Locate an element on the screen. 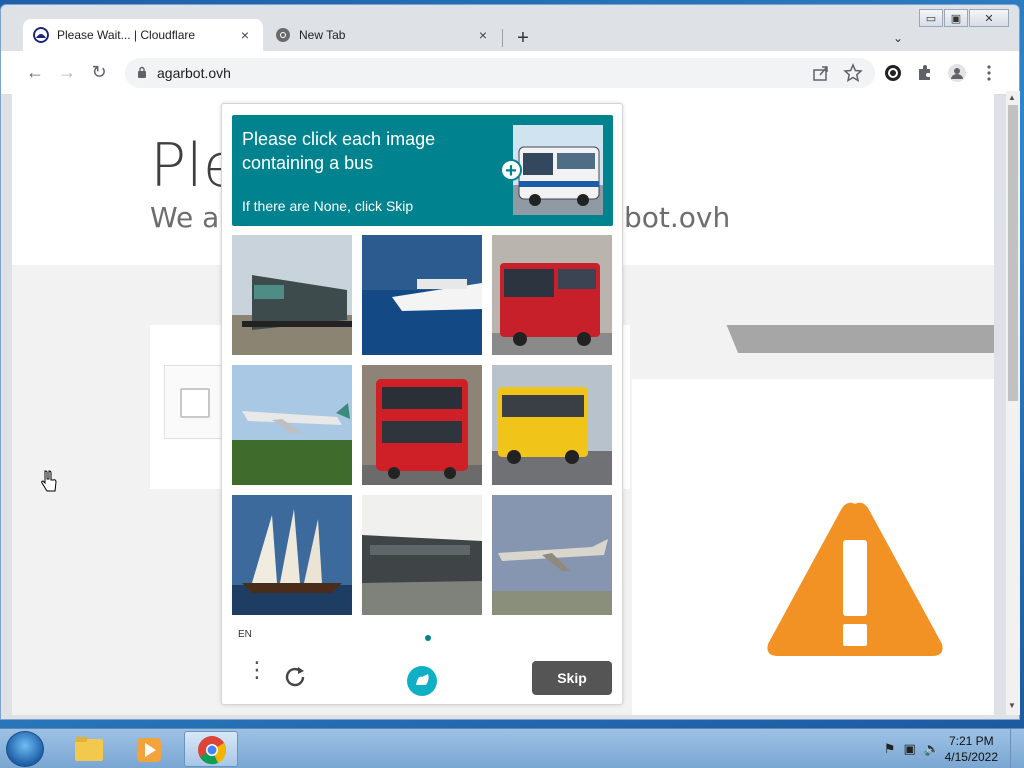 This screenshot has width=1024, height=768. forward-button: → is located at coordinates (67, 73).